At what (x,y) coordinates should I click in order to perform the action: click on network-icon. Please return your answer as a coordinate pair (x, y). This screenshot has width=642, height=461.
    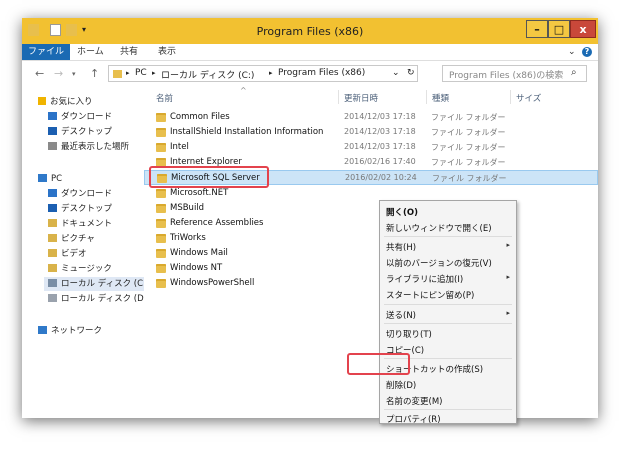
    Looking at the image, I should click on (42, 330).